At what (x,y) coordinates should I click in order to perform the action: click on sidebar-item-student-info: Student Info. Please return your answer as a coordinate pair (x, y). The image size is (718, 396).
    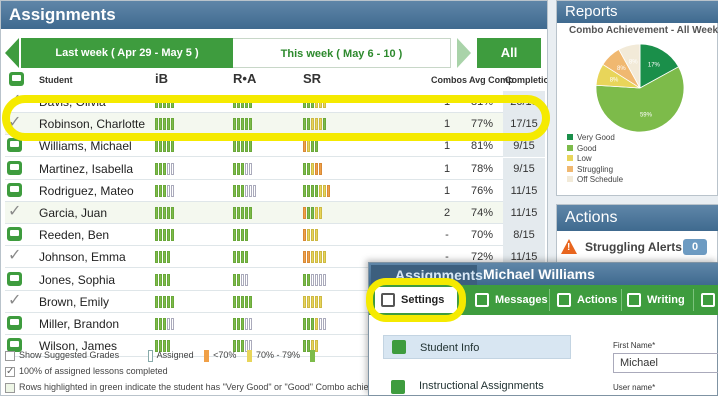
    Looking at the image, I should click on (477, 347).